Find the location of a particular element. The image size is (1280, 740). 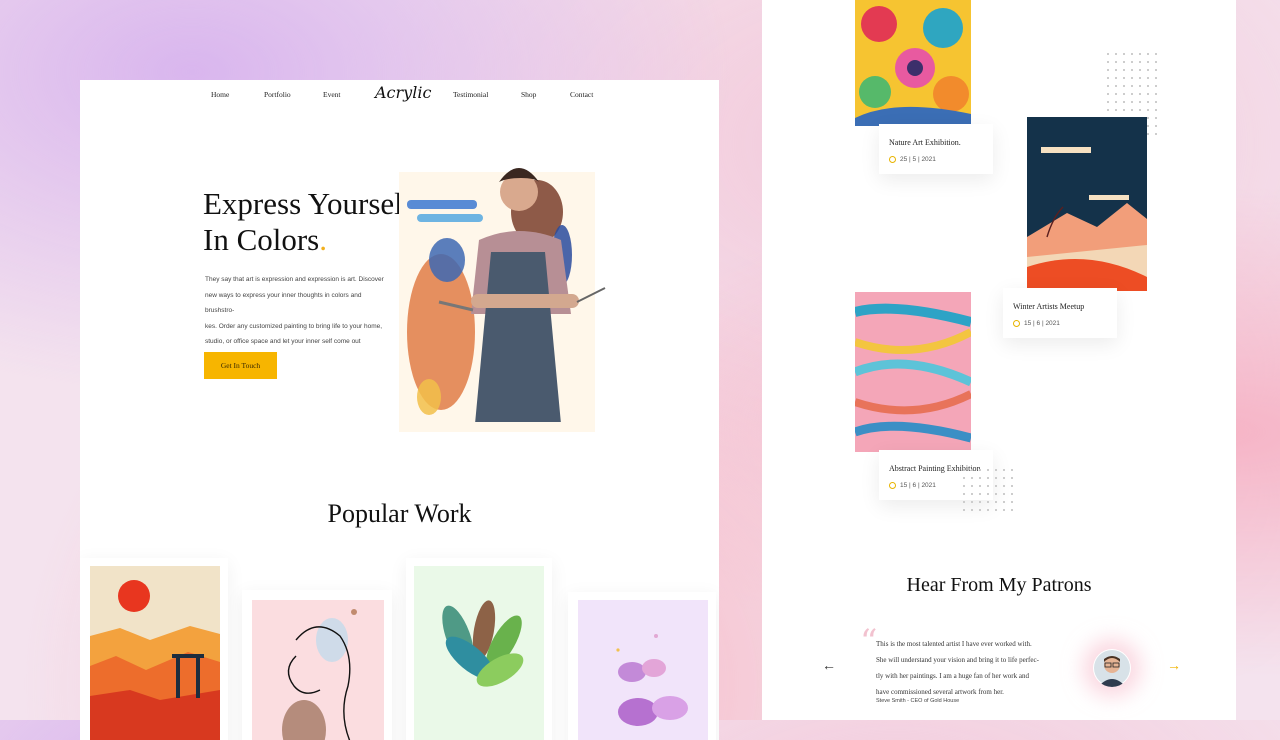

work-card-butterflies is located at coordinates (642, 666).